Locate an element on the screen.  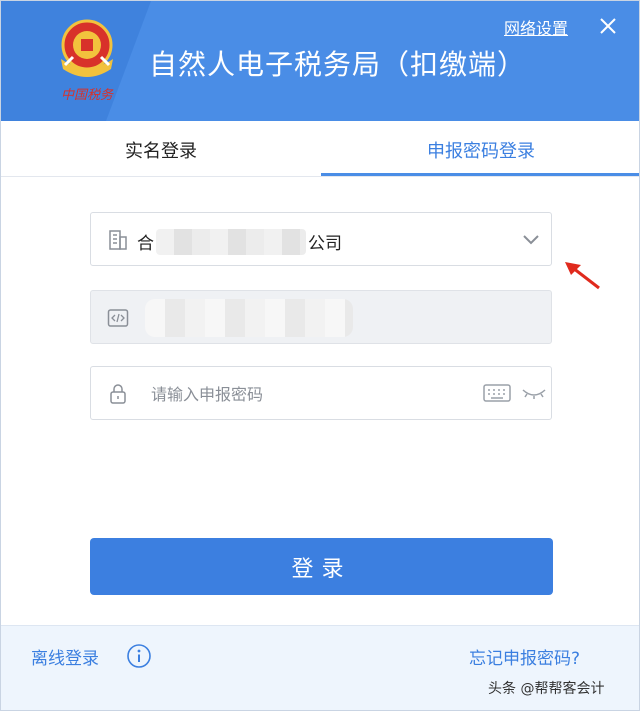
network-settings-link: 网络设置 is located at coordinates (536, 27).